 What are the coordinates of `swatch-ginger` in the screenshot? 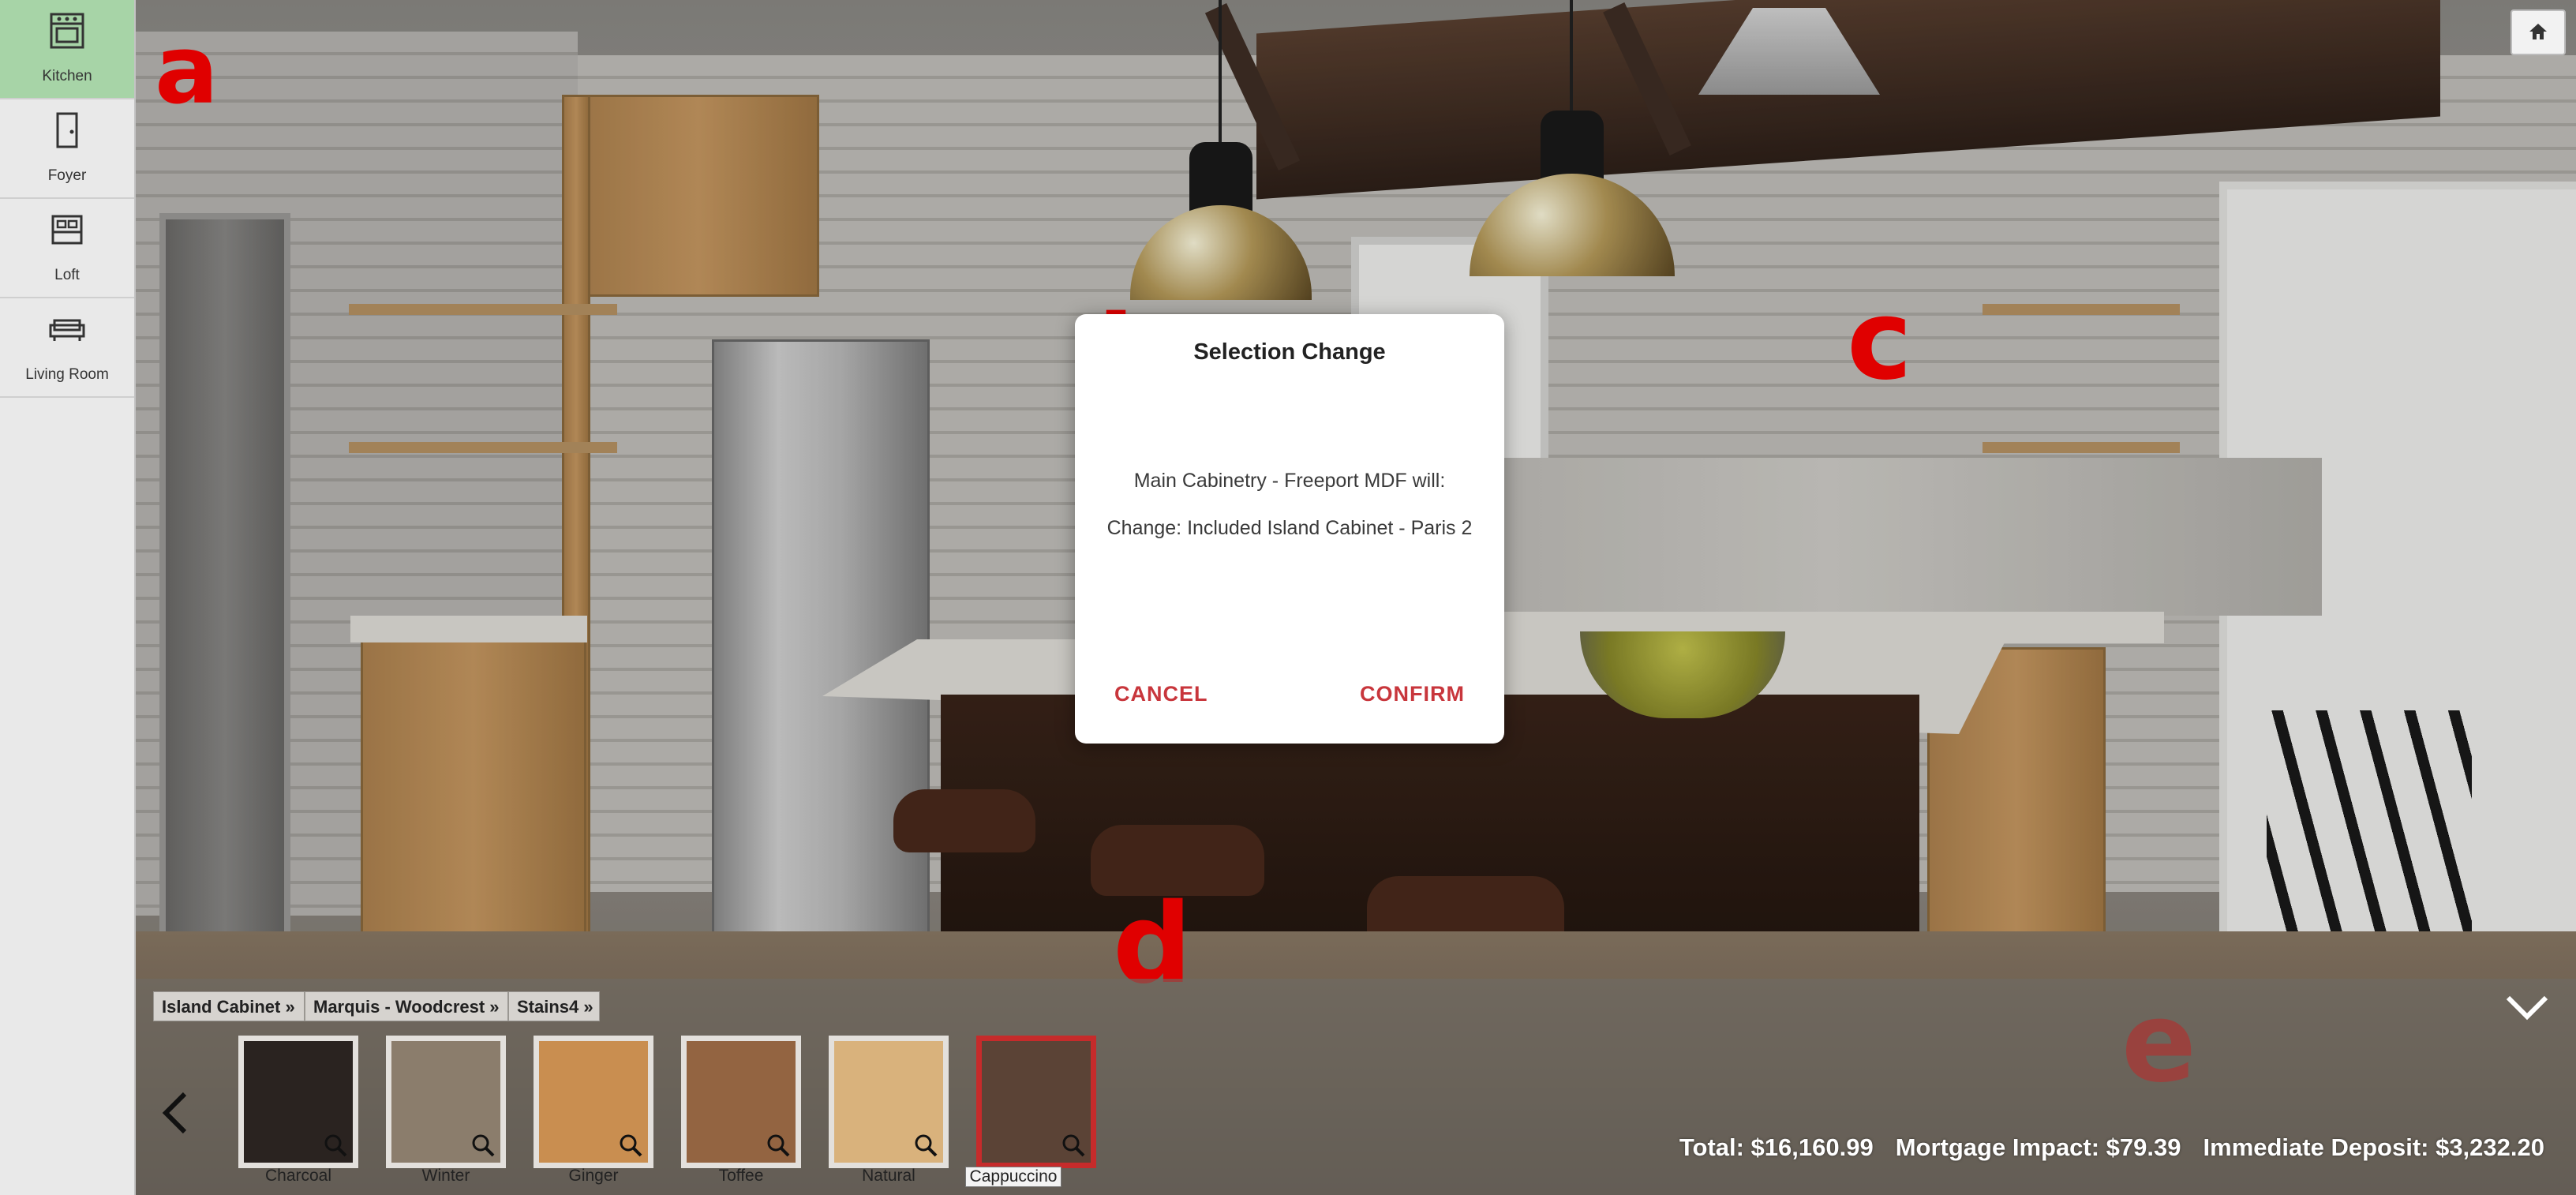 It's located at (593, 1102).